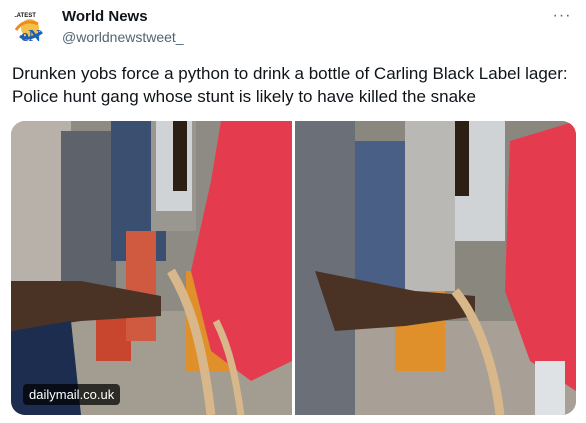  I want to click on account-display-name: World News, so click(105, 16).